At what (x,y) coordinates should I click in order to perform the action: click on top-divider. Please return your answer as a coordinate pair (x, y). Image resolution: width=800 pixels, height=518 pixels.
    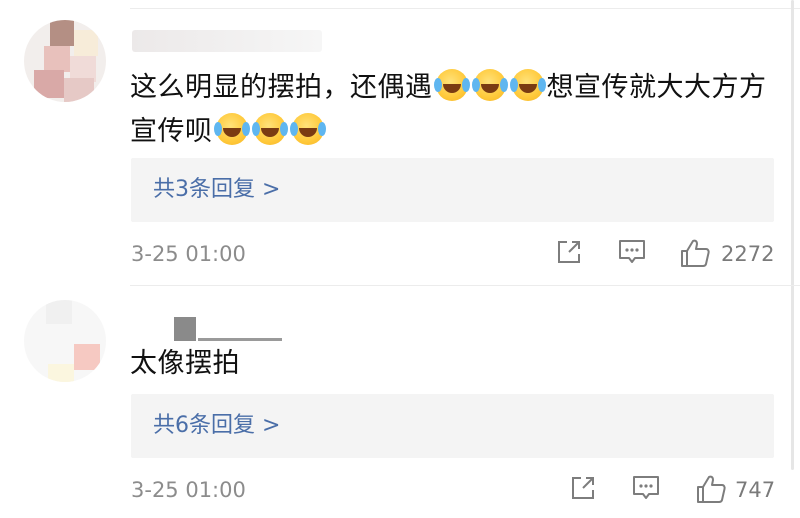
    Looking at the image, I should click on (465, 8).